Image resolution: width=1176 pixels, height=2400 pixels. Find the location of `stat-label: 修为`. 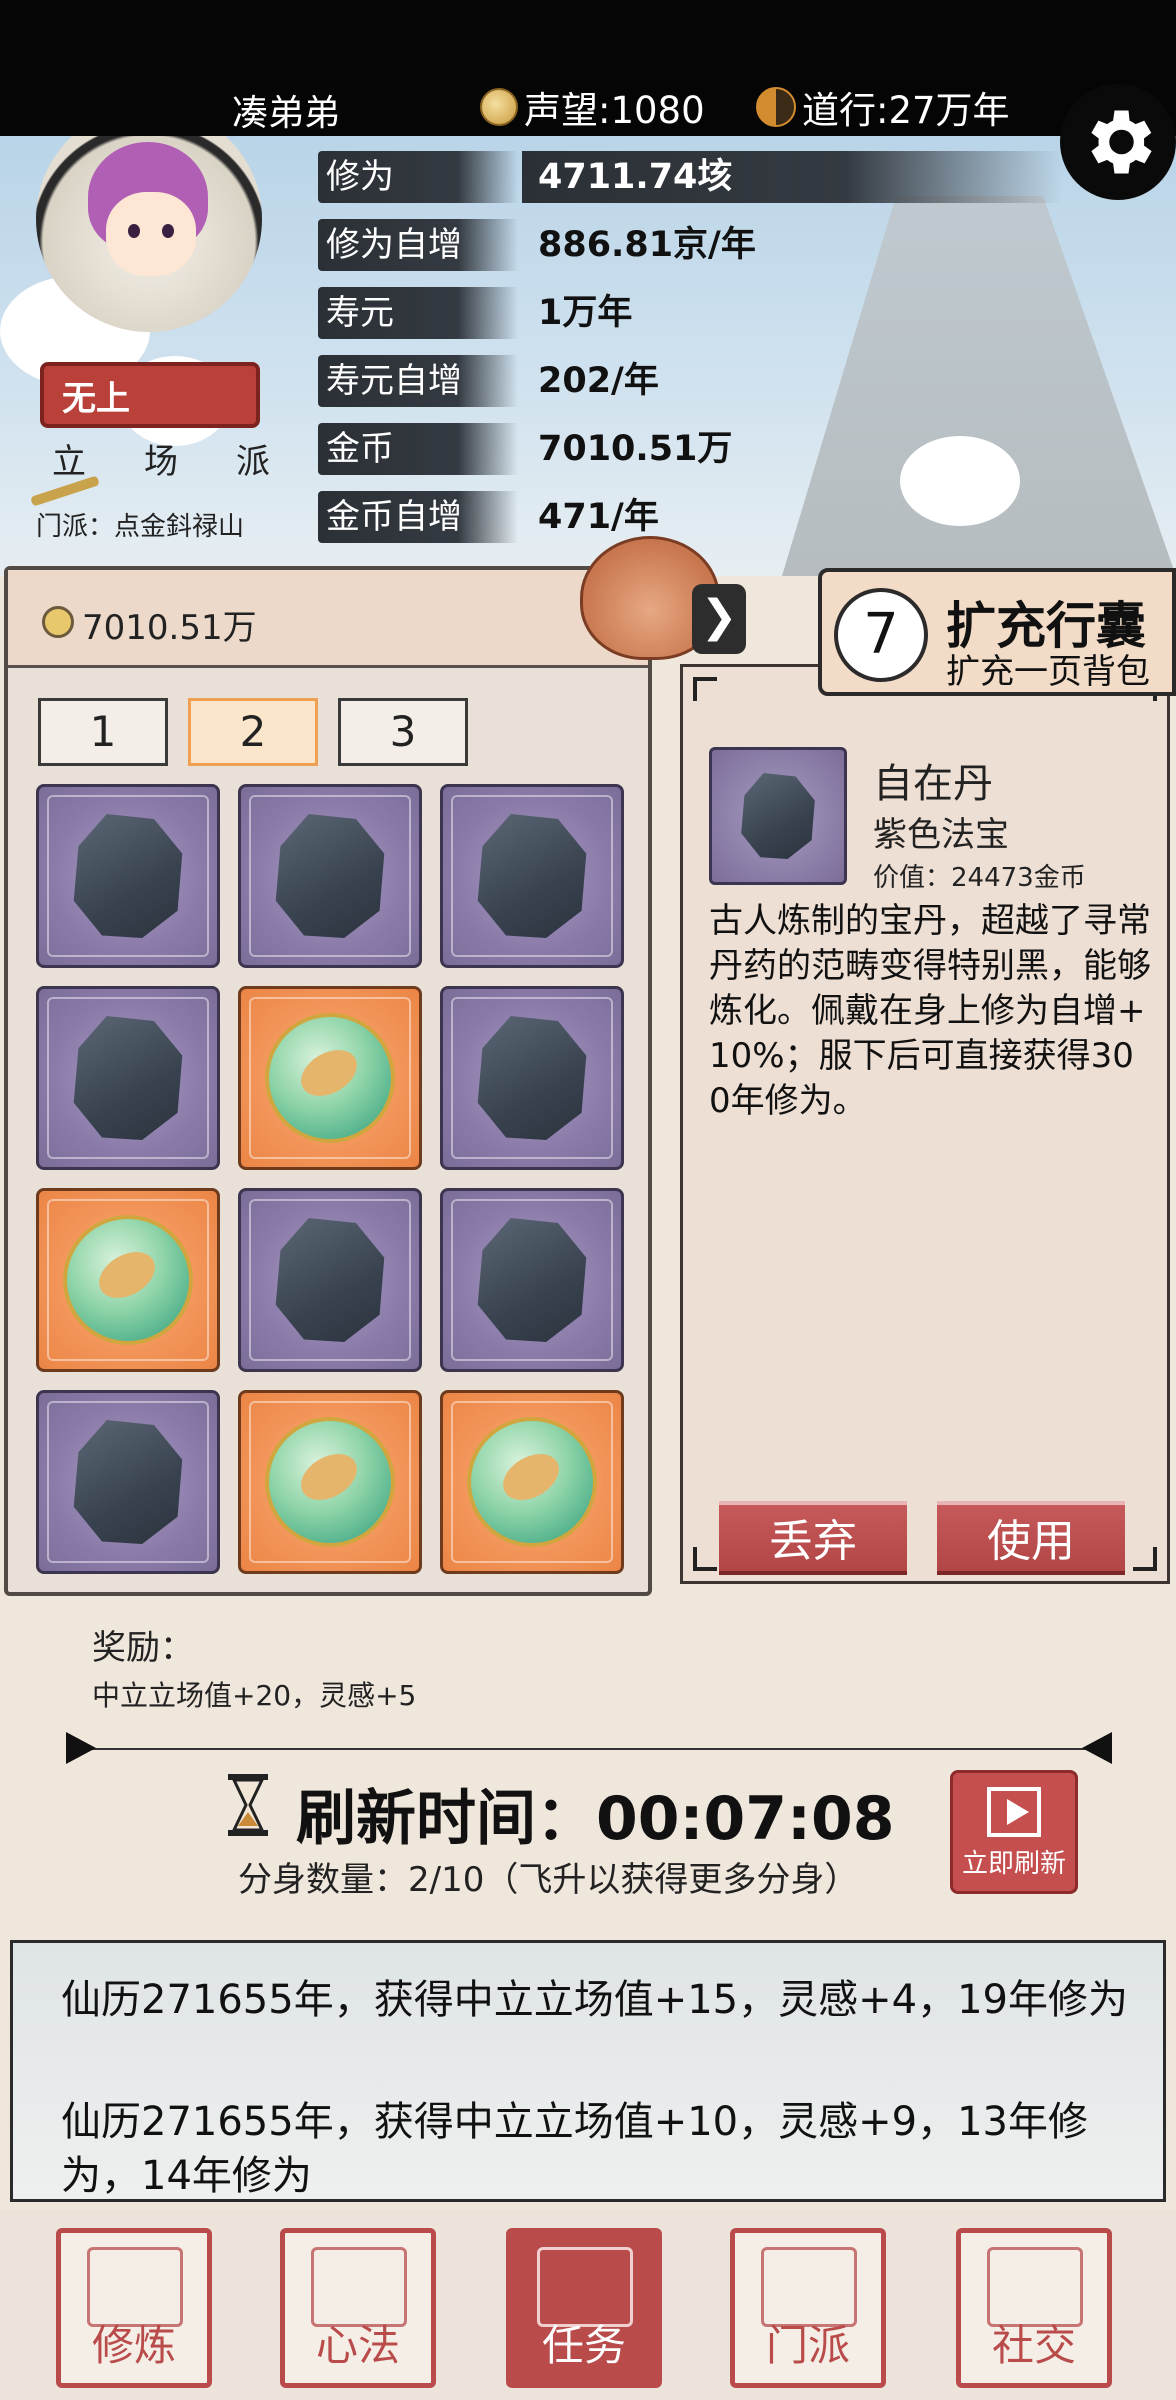

stat-label: 修为 is located at coordinates (418, 177).